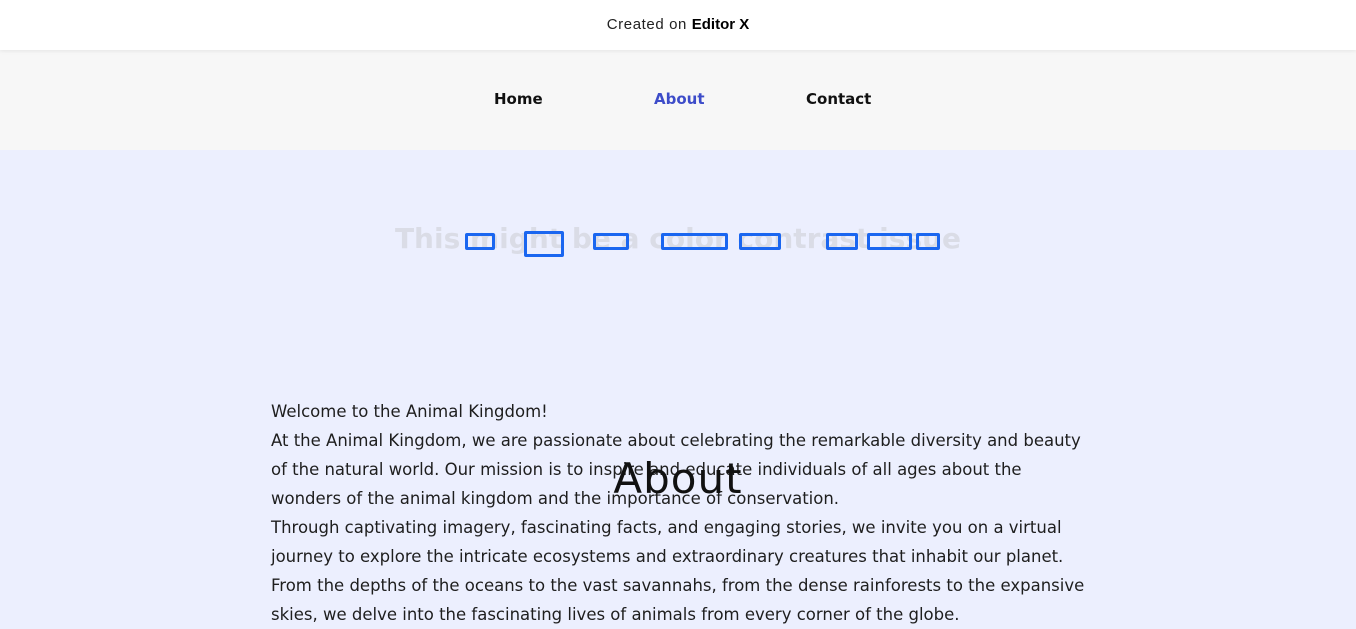  I want to click on nav-link-home: Home, so click(518, 99).